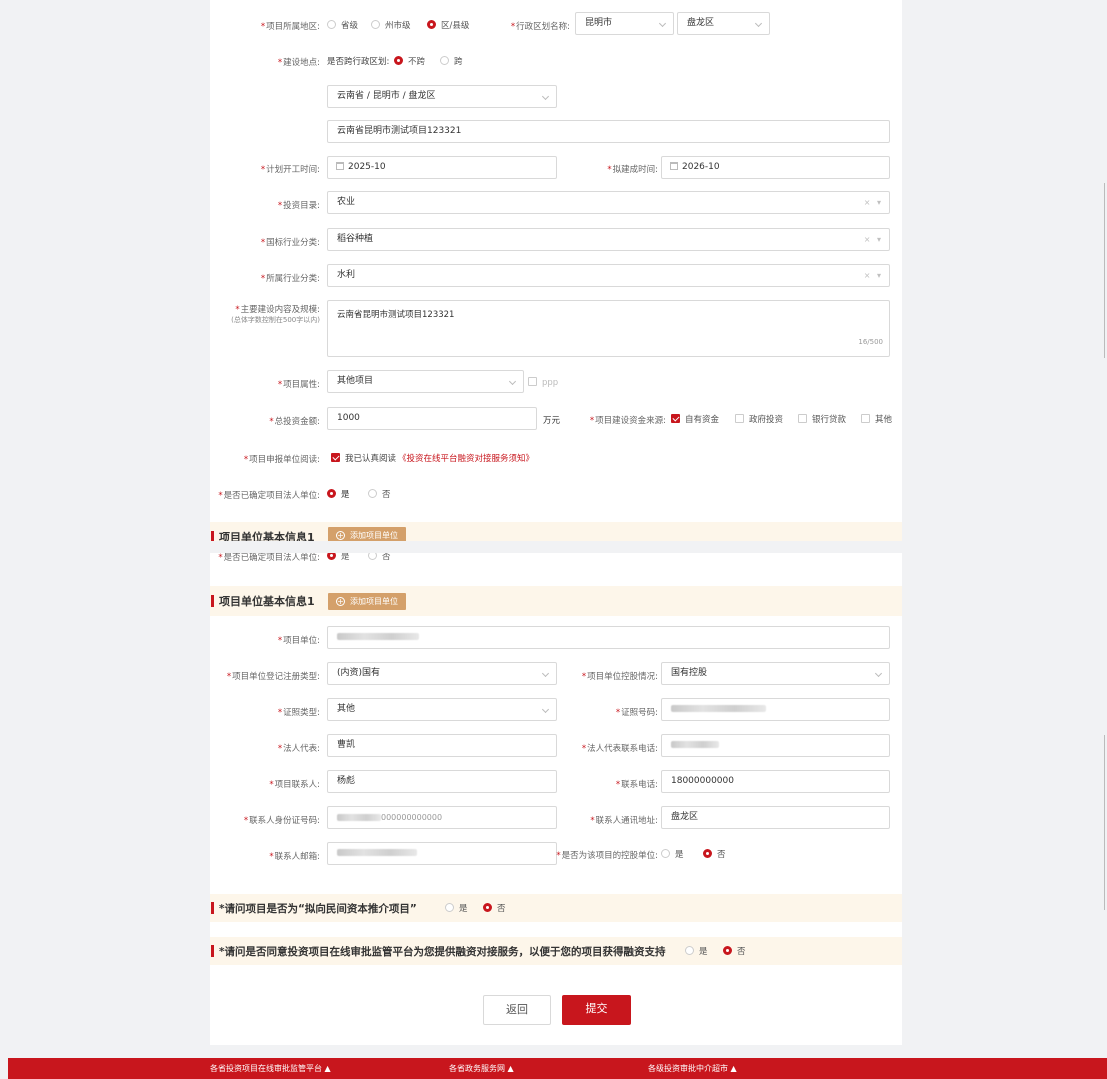 The height and width of the screenshot is (1079, 1107). Describe the element at coordinates (442, 817) in the screenshot. I see `contact-id-input: 000000000000` at that location.